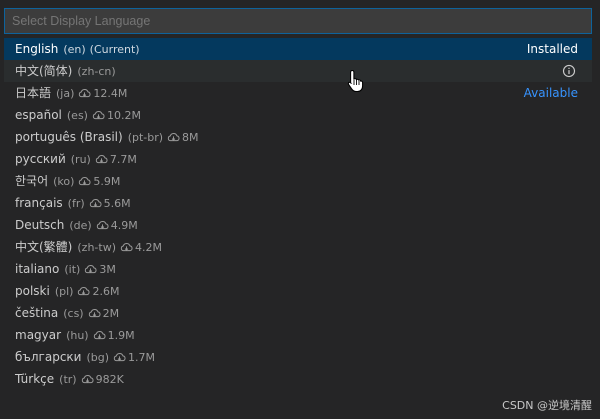 The image size is (600, 419). What do you see at coordinates (76, 203) in the screenshot?
I see `language-code: (fr)` at bounding box center [76, 203].